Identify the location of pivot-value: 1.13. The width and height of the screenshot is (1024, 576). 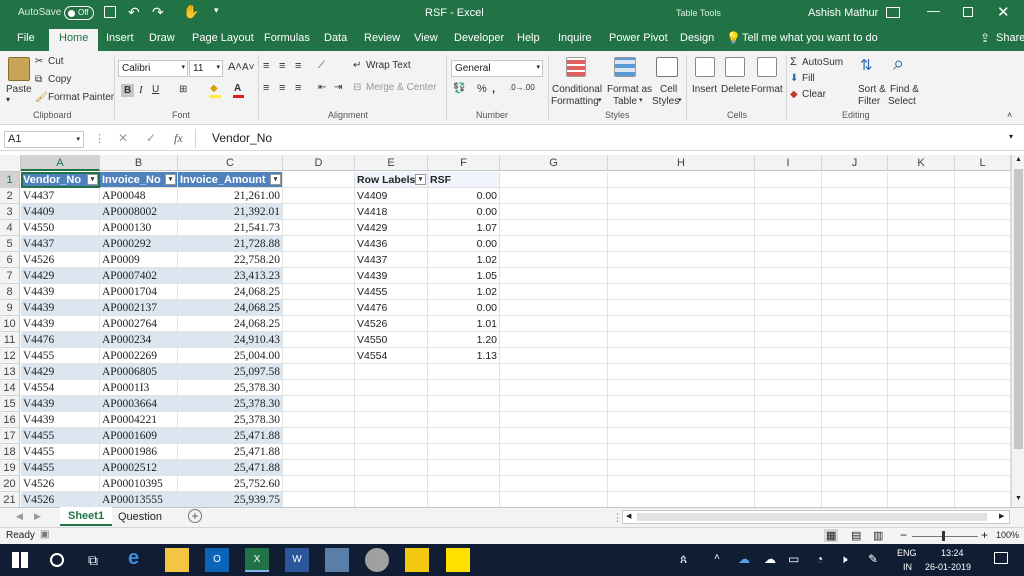
(464, 356).